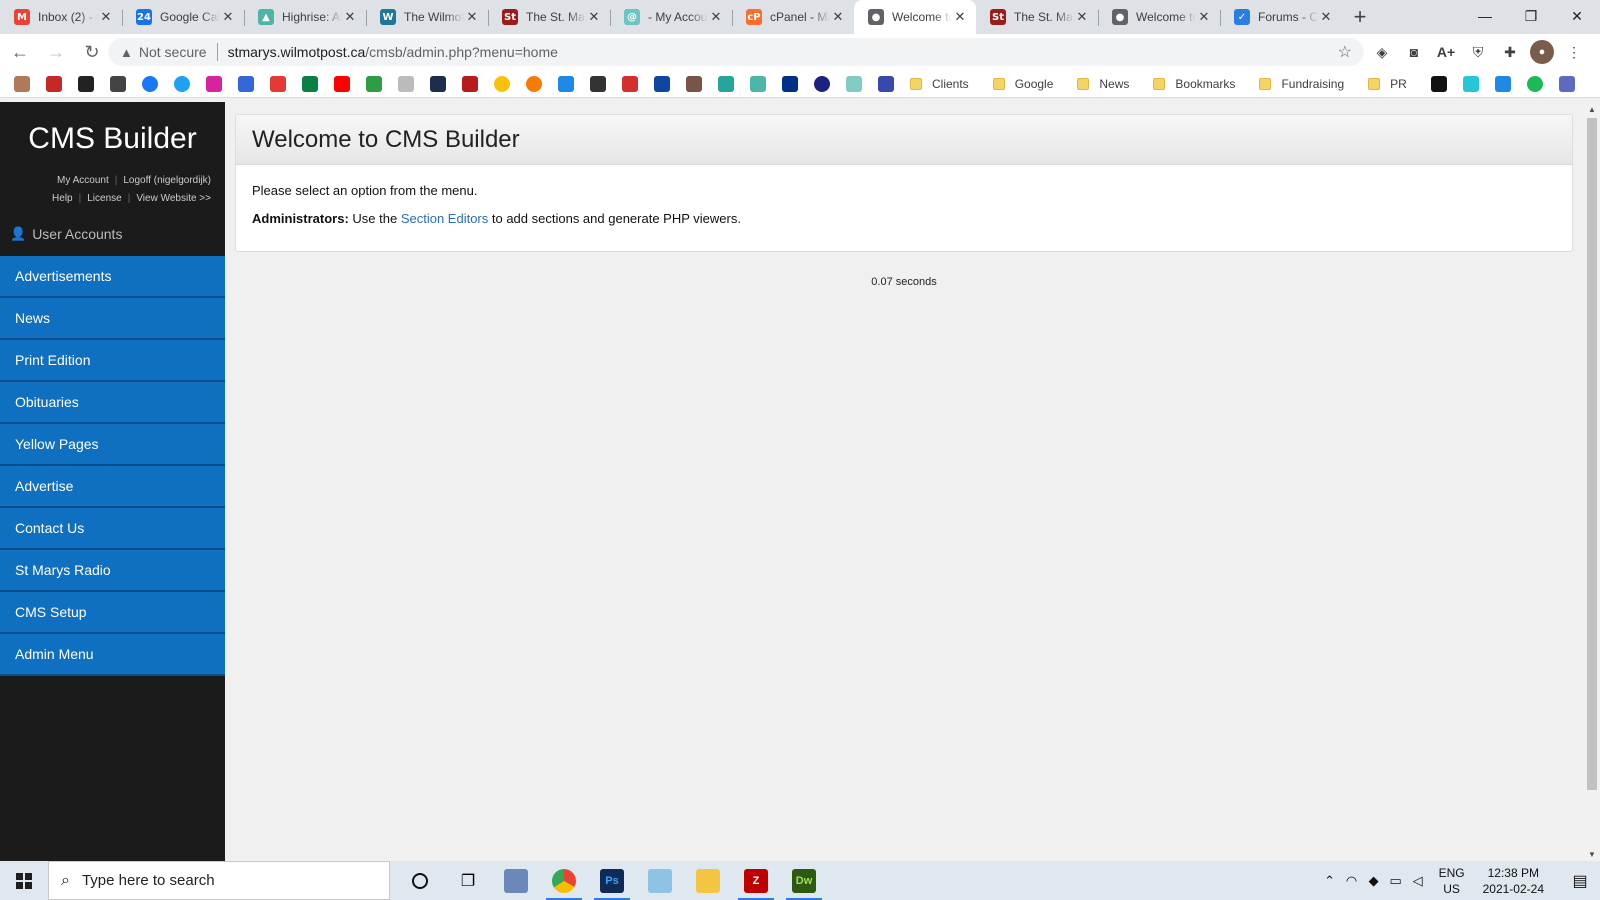  I want to click on browser-tab: ● Welcome to ✕, so click(1159, 17).